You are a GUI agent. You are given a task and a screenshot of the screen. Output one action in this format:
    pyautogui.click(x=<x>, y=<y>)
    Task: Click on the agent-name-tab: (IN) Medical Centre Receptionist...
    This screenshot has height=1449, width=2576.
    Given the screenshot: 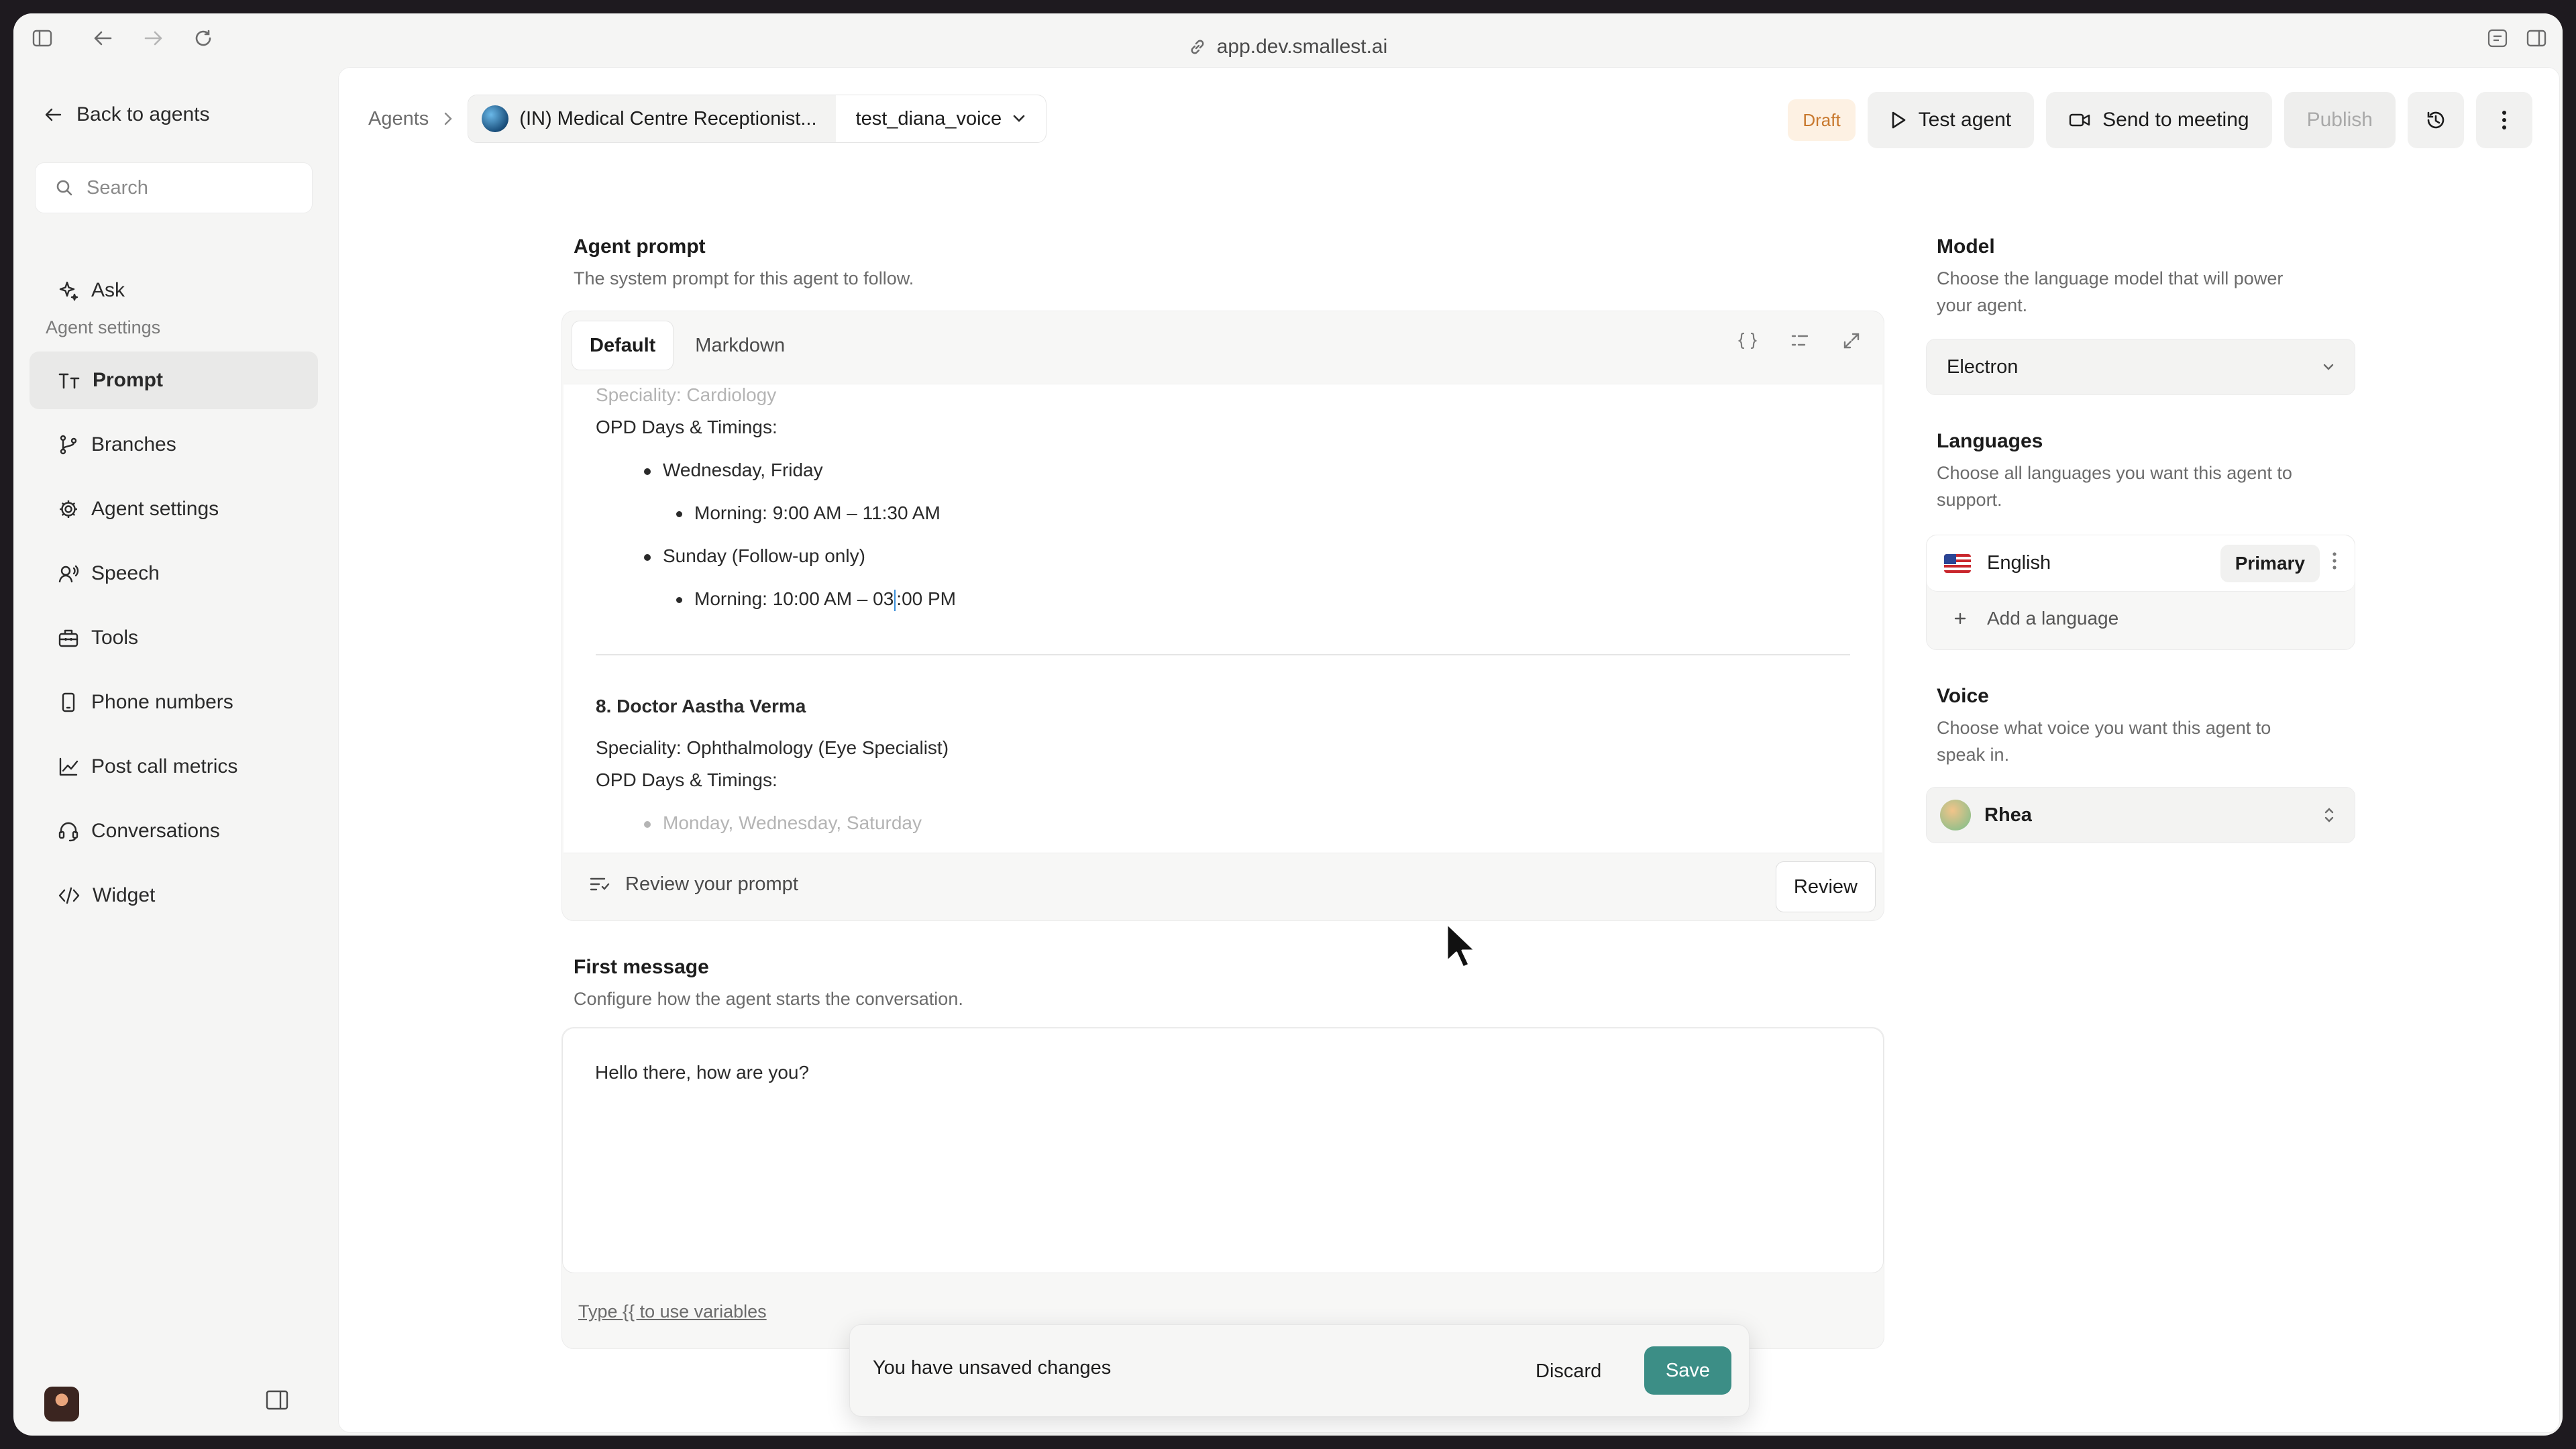 What is the action you would take?
    pyautogui.click(x=652, y=118)
    